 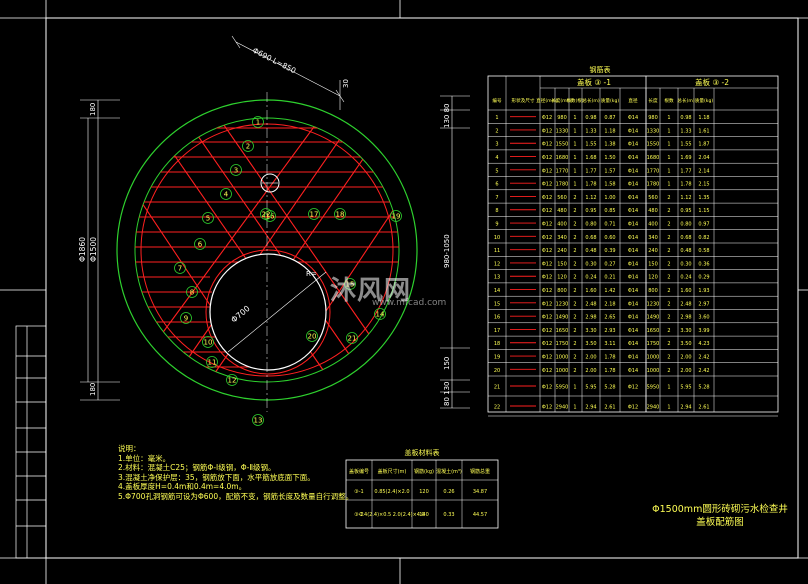 I want to click on material-cell: ③-1, so click(x=358, y=492).